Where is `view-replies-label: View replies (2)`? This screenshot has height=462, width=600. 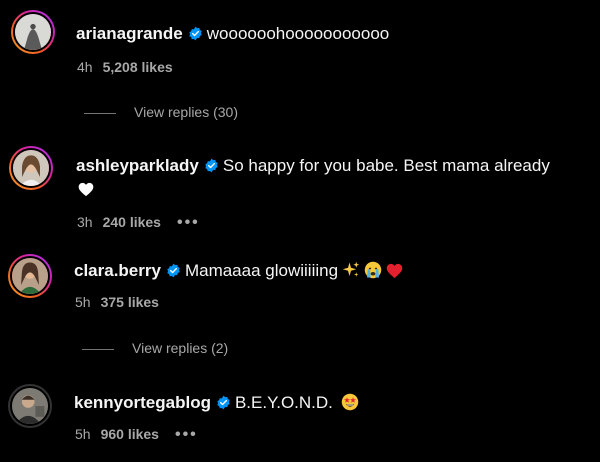 view-replies-label: View replies (2) is located at coordinates (180, 348).